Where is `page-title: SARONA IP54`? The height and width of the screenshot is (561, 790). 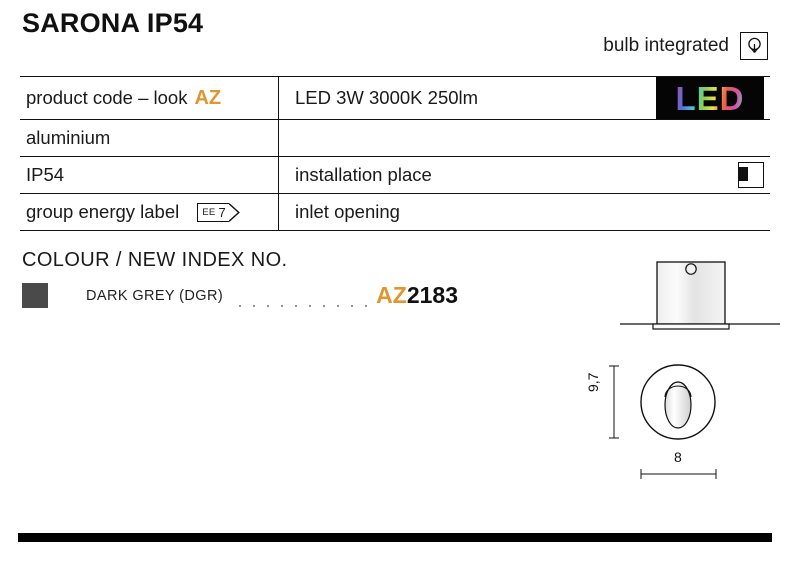 page-title: SARONA IP54 is located at coordinates (113, 23).